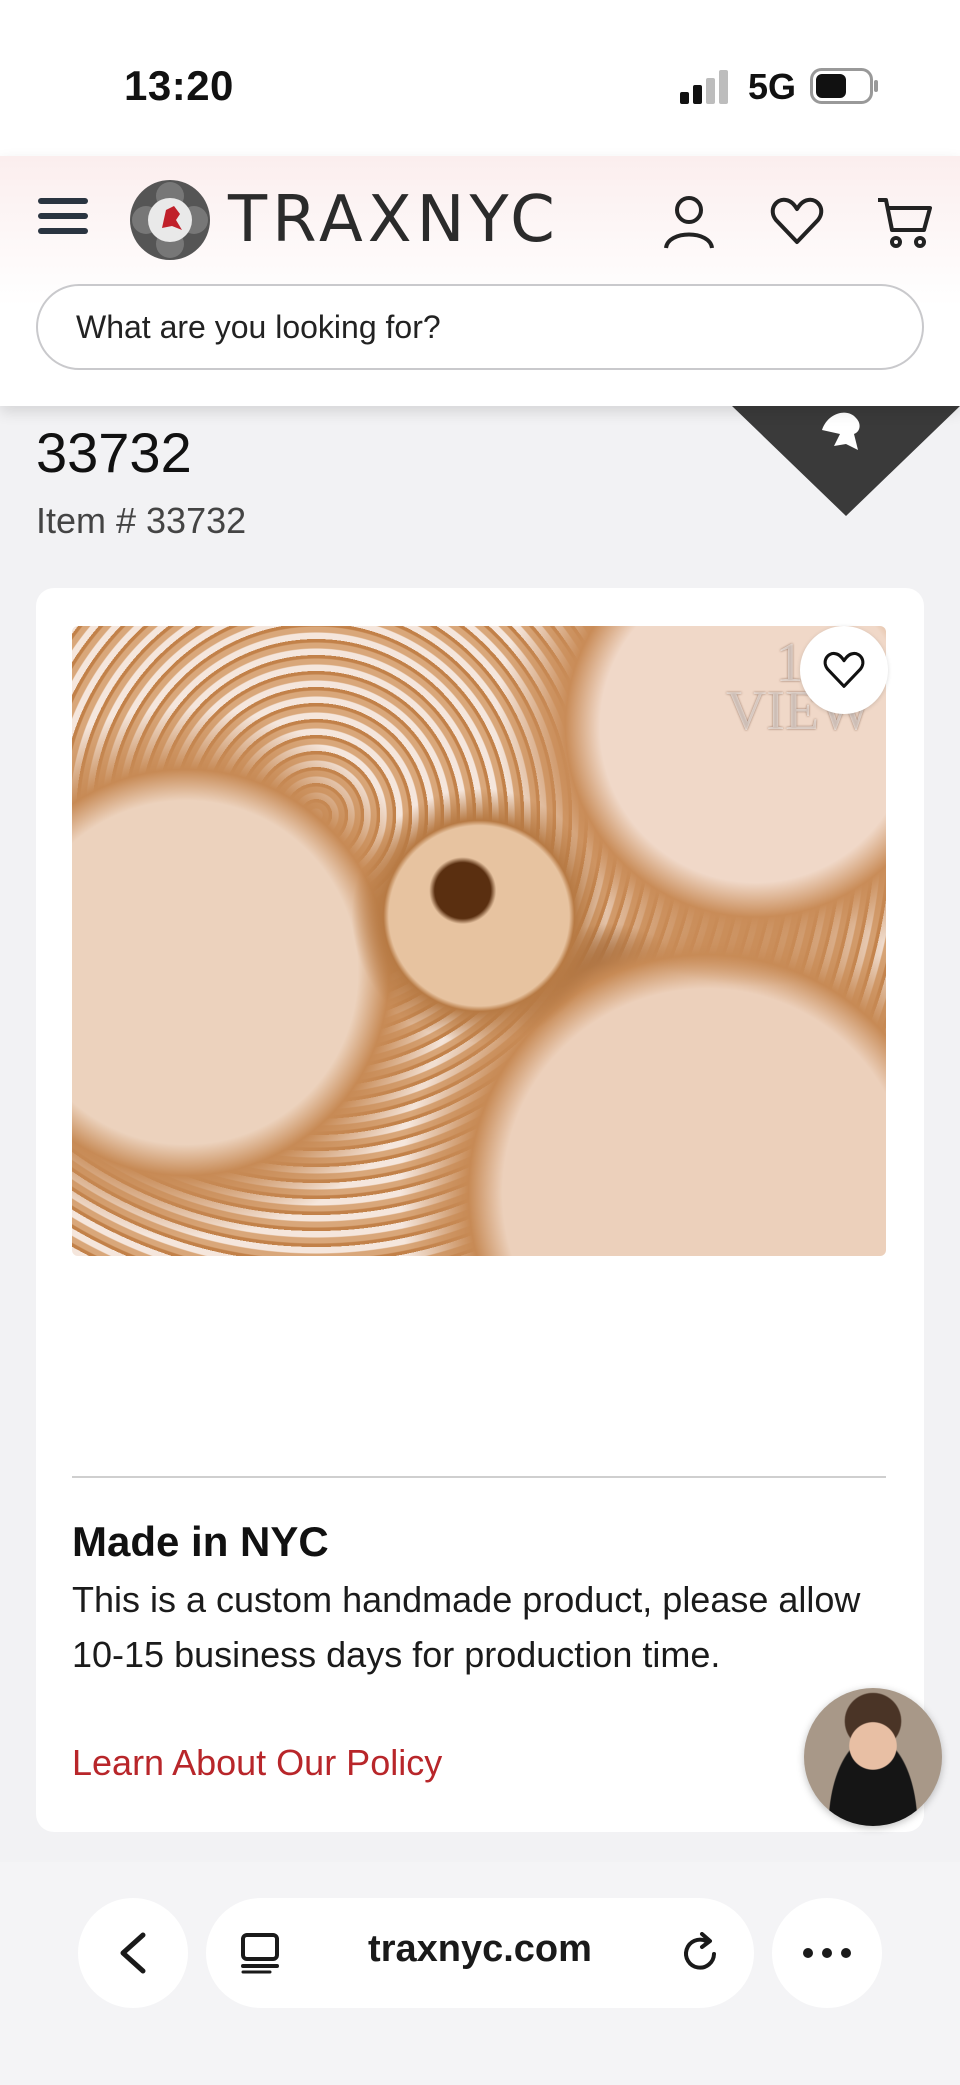 The width and height of the screenshot is (960, 2085). I want to click on section-divider, so click(479, 1477).